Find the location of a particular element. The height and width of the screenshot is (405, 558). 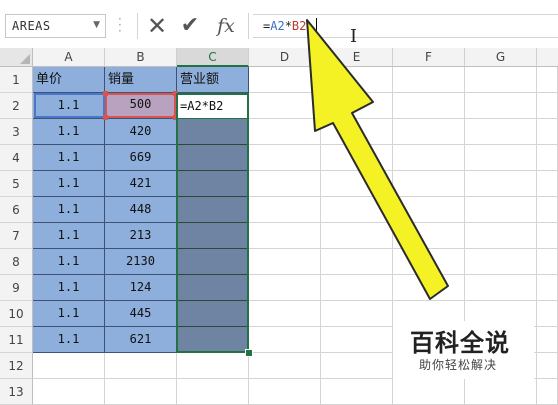

watermark-subtitle: 助你轻松解决 is located at coordinates (458, 365).